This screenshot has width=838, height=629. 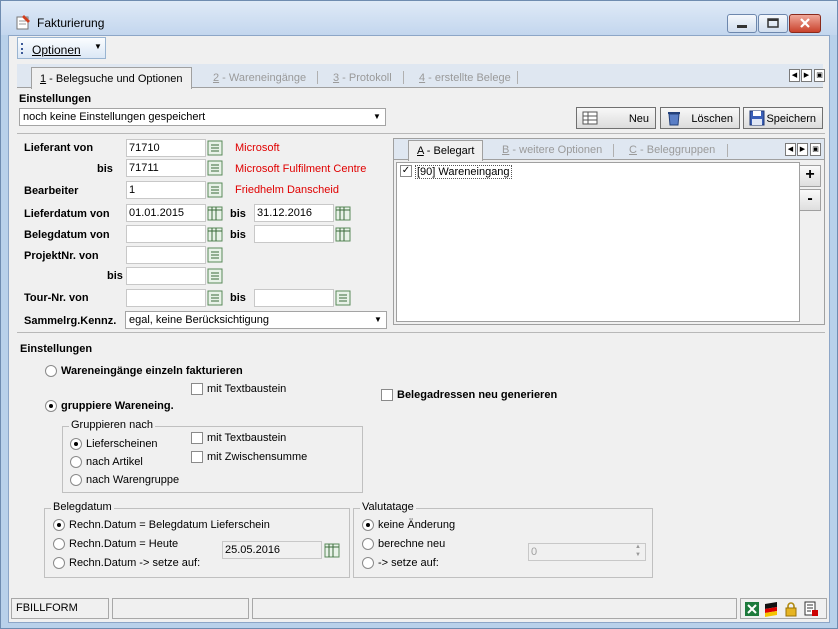 I want to click on valuta-setze-label: -> setze auf:, so click(x=408, y=563).